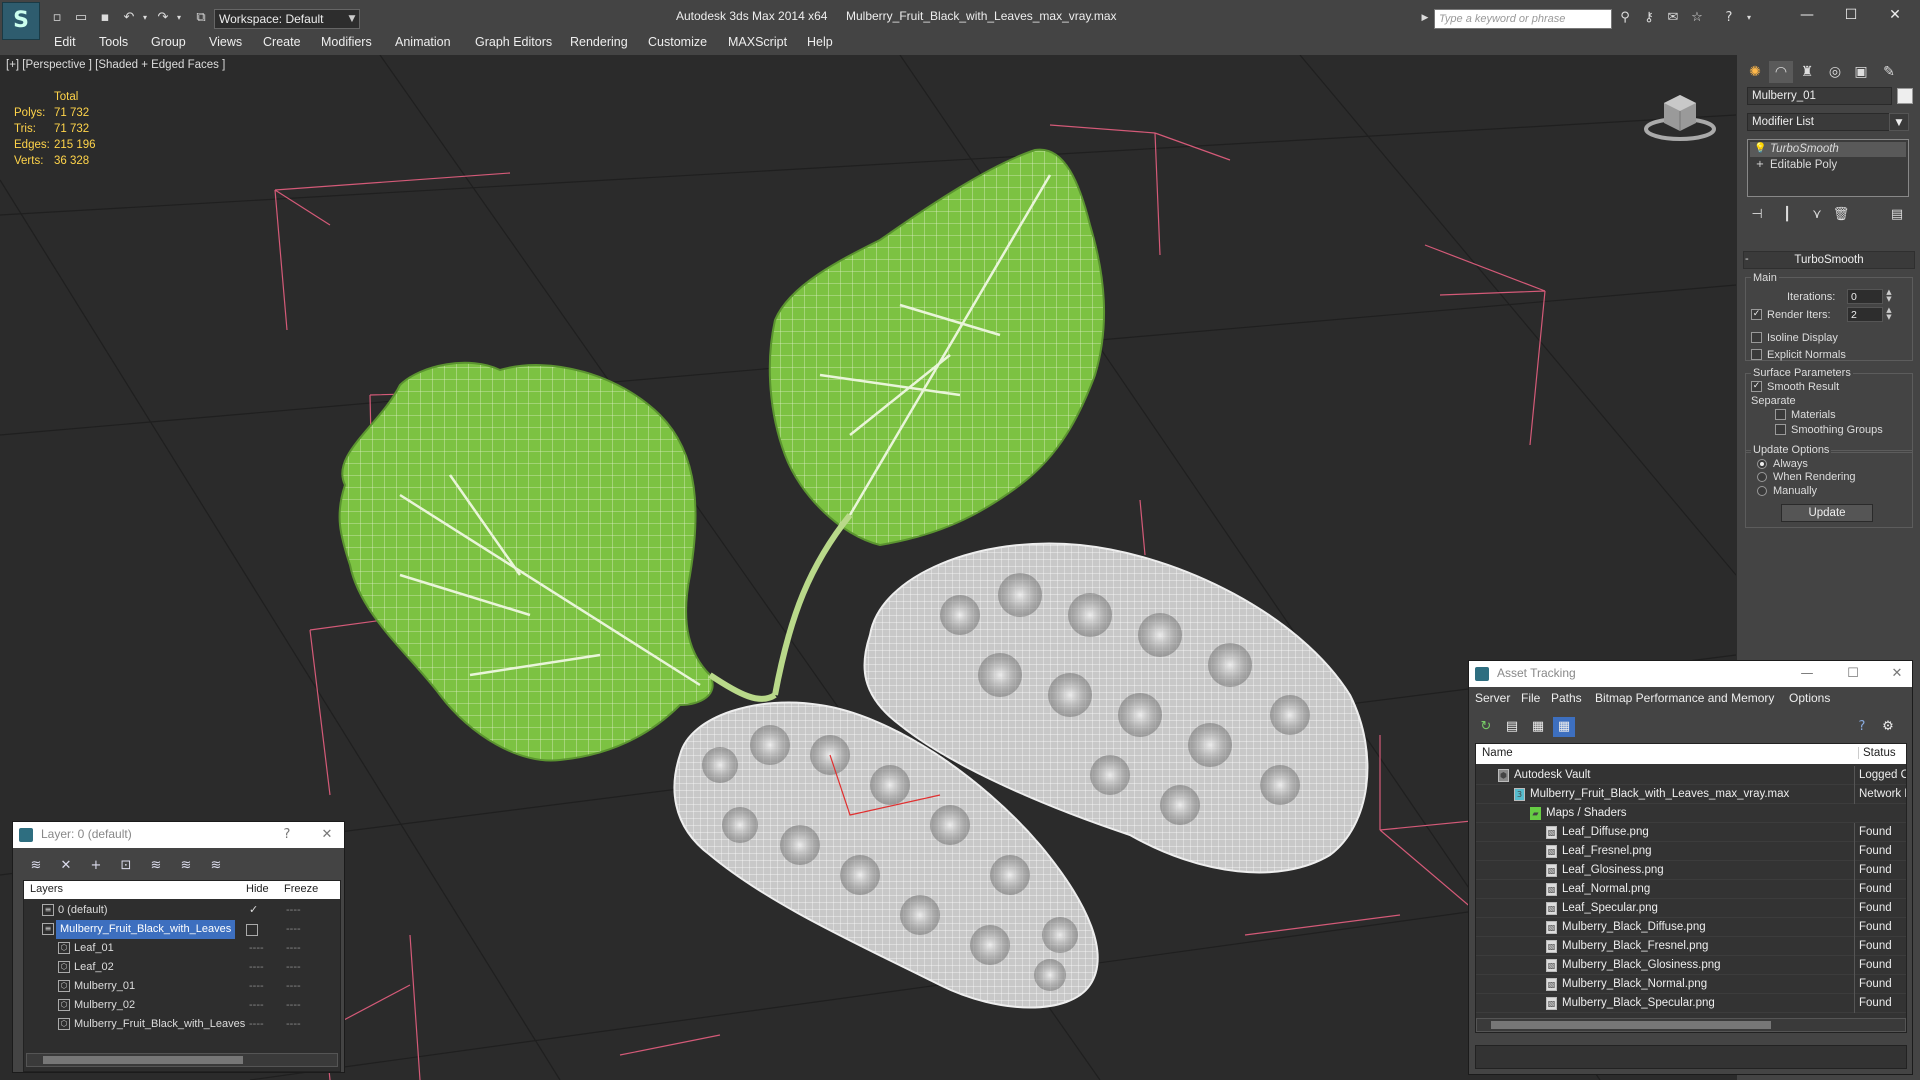 The image size is (1920, 1080). I want to click on asset-maximize-button: ☐, so click(1853, 674).